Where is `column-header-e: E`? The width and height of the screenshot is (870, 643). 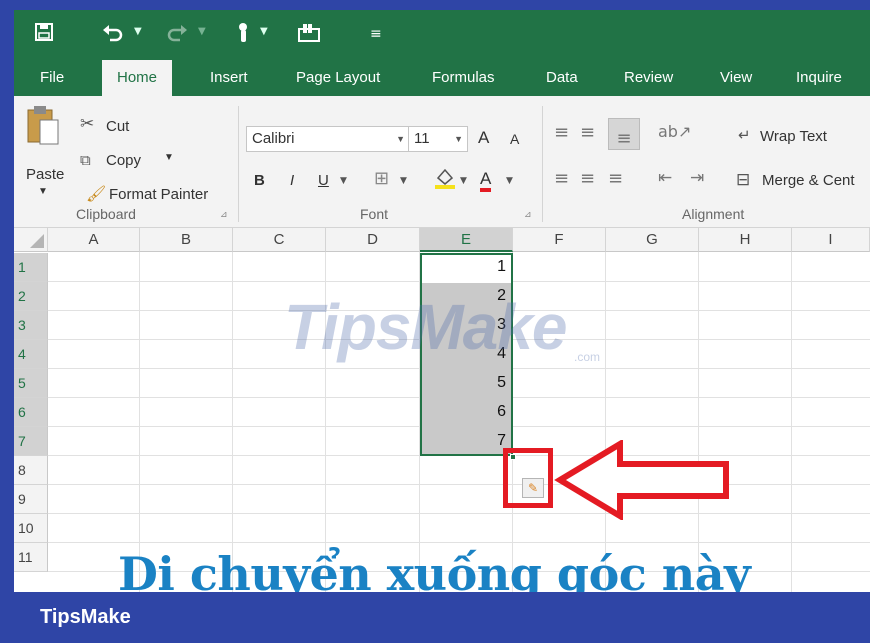
column-header-e: E is located at coordinates (466, 240).